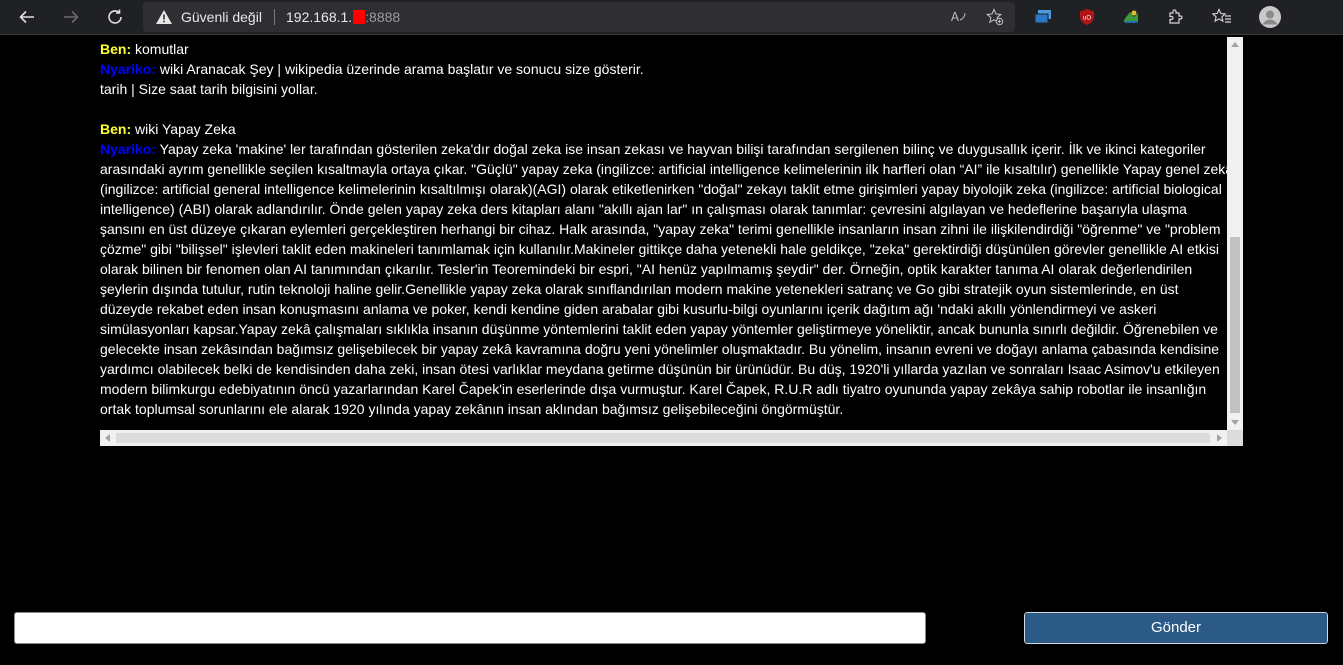 This screenshot has width=1343, height=665. I want to click on url-text: 192.168.1. :8888, so click(343, 17).